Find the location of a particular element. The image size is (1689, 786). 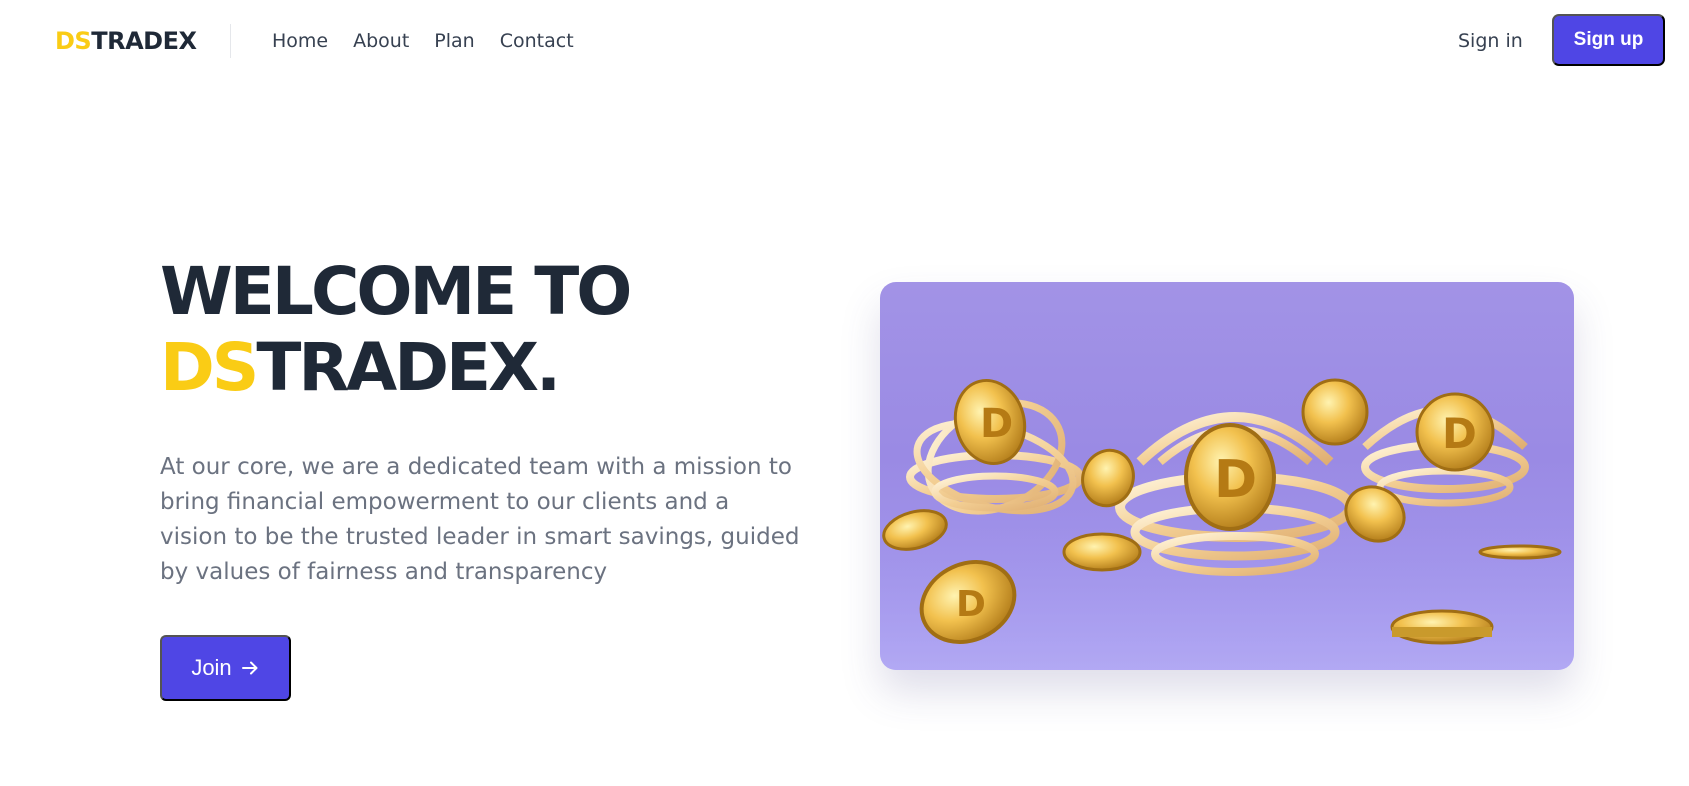

nav-about: About is located at coordinates (381, 41).